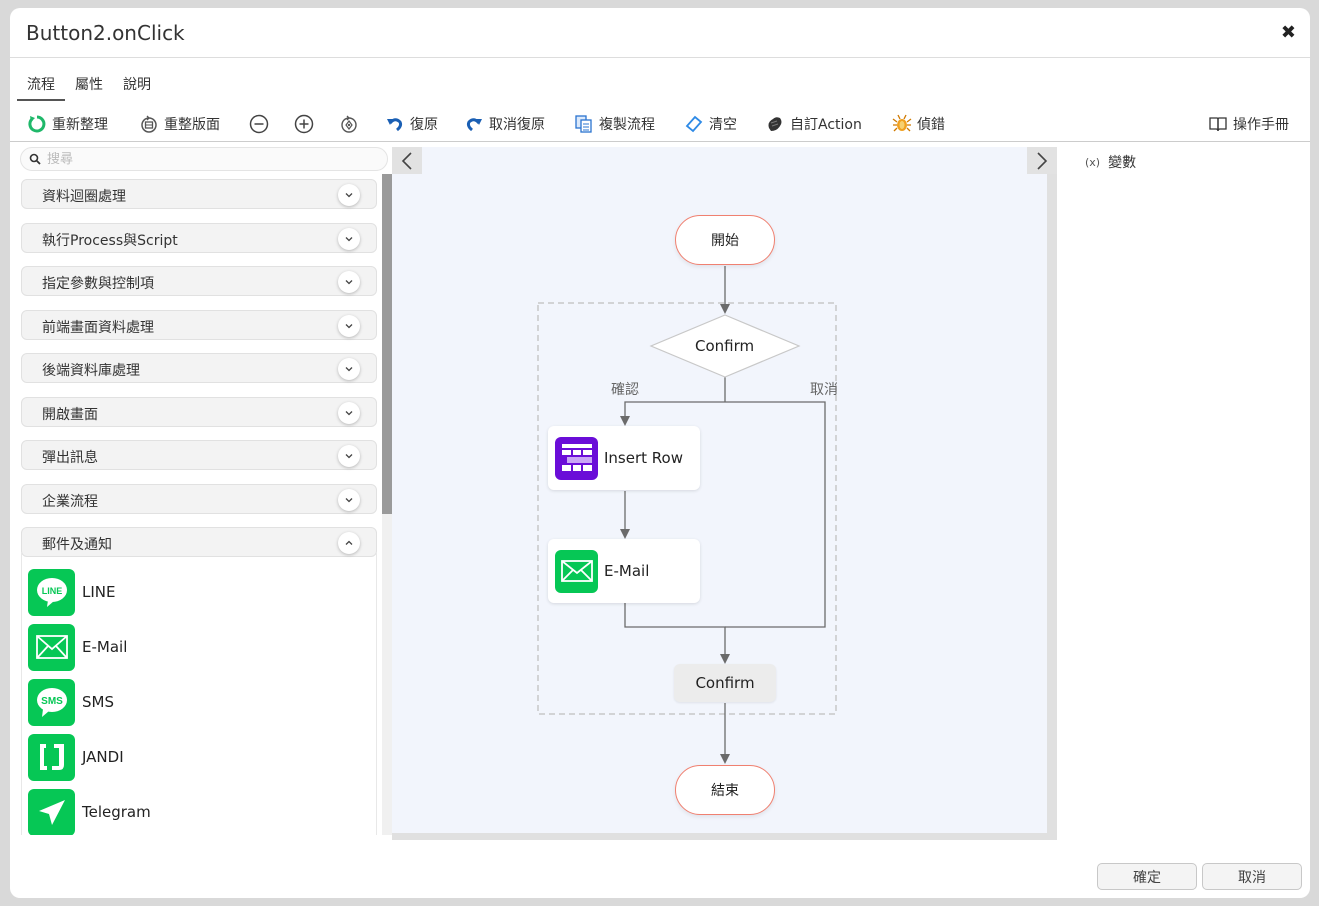 This screenshot has width=1319, height=906. Describe the element at coordinates (1248, 124) in the screenshot. I see `manual-button: 操作手冊` at that location.